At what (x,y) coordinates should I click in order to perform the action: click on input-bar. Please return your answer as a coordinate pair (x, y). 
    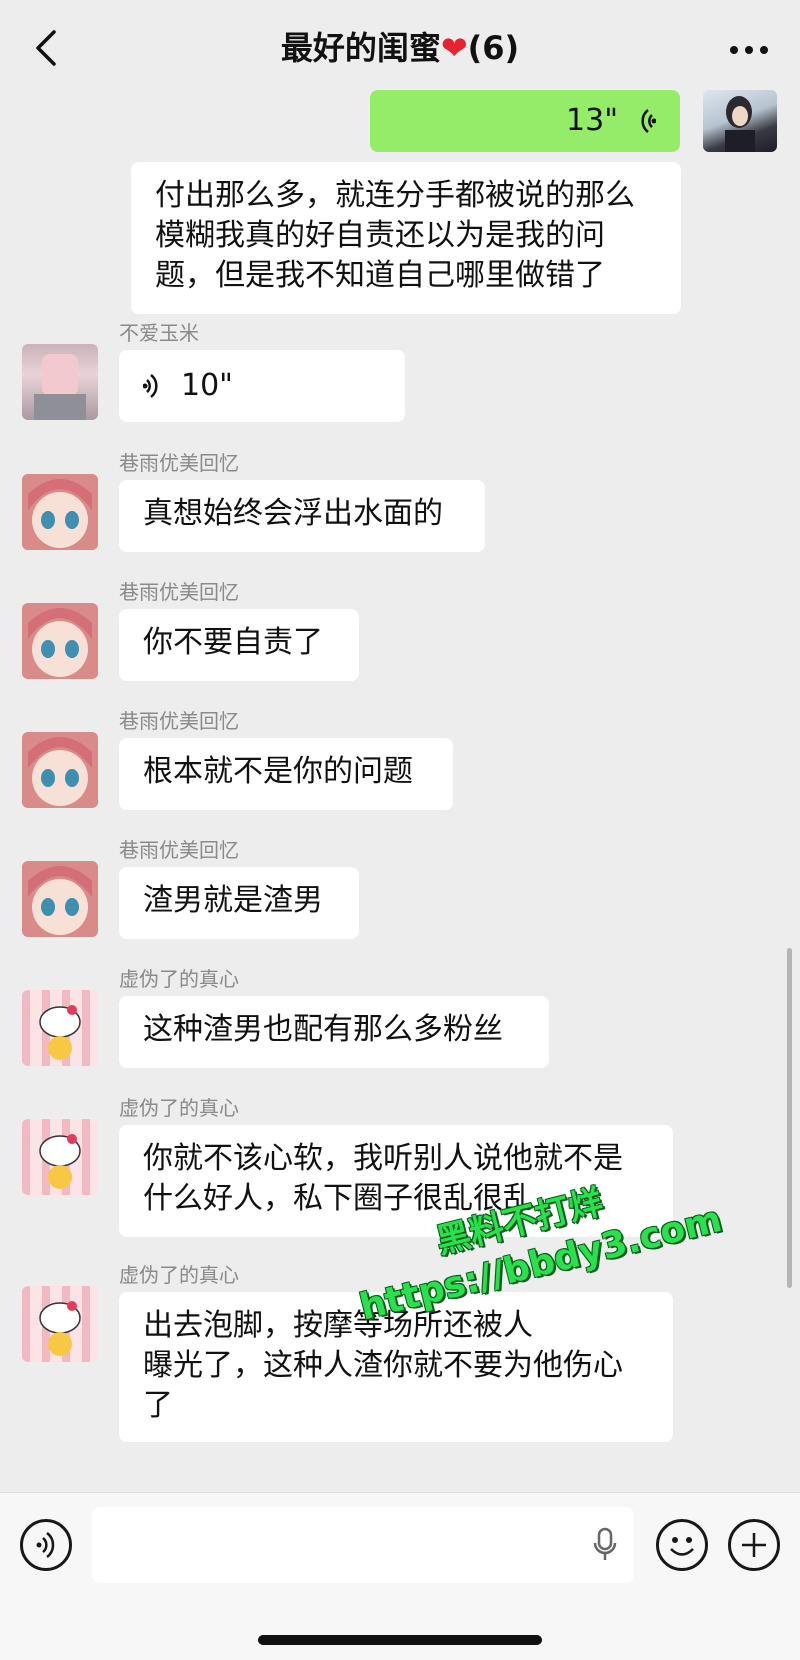
    Looking at the image, I should click on (400, 1576).